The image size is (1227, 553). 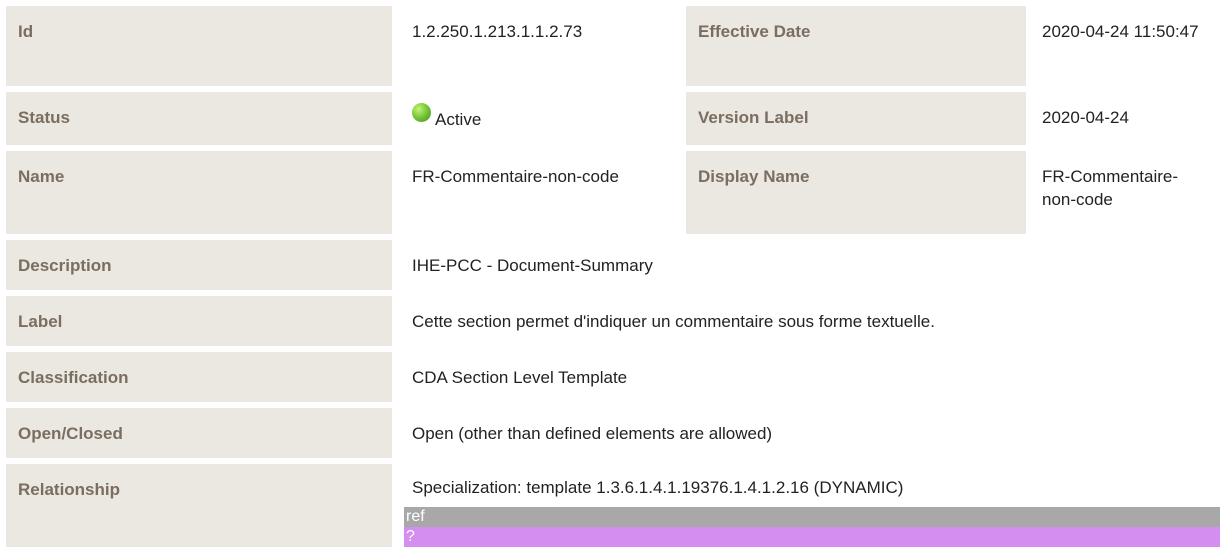 I want to click on row-description: Description IHE-PCC - Document-Summary, so click(x=613, y=265).